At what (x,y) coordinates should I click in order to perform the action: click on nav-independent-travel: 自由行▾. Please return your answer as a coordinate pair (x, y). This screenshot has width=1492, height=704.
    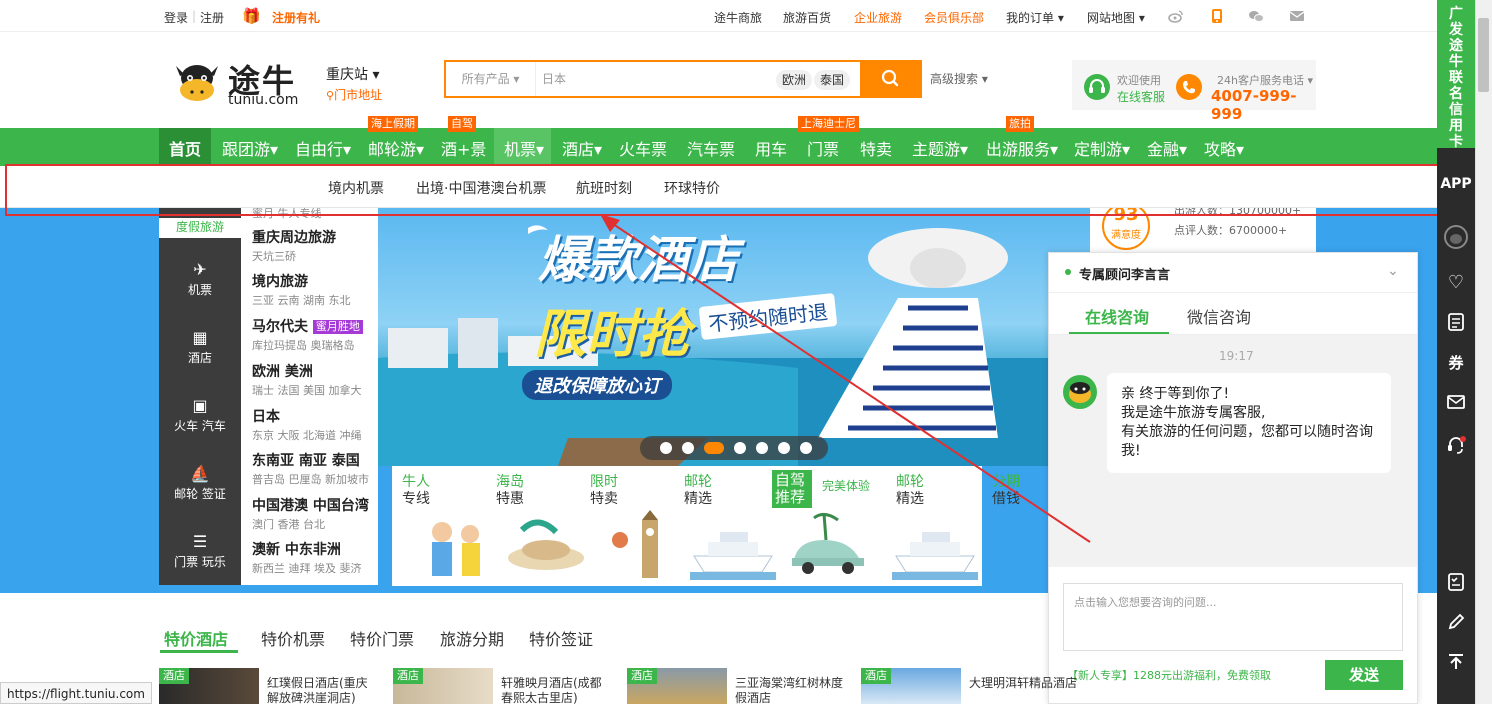
    Looking at the image, I should click on (323, 148).